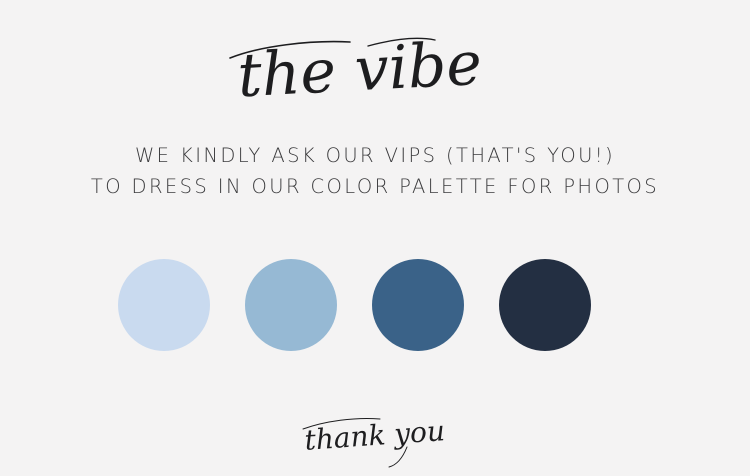  I want to click on swatch-denim-blue, so click(418, 305).